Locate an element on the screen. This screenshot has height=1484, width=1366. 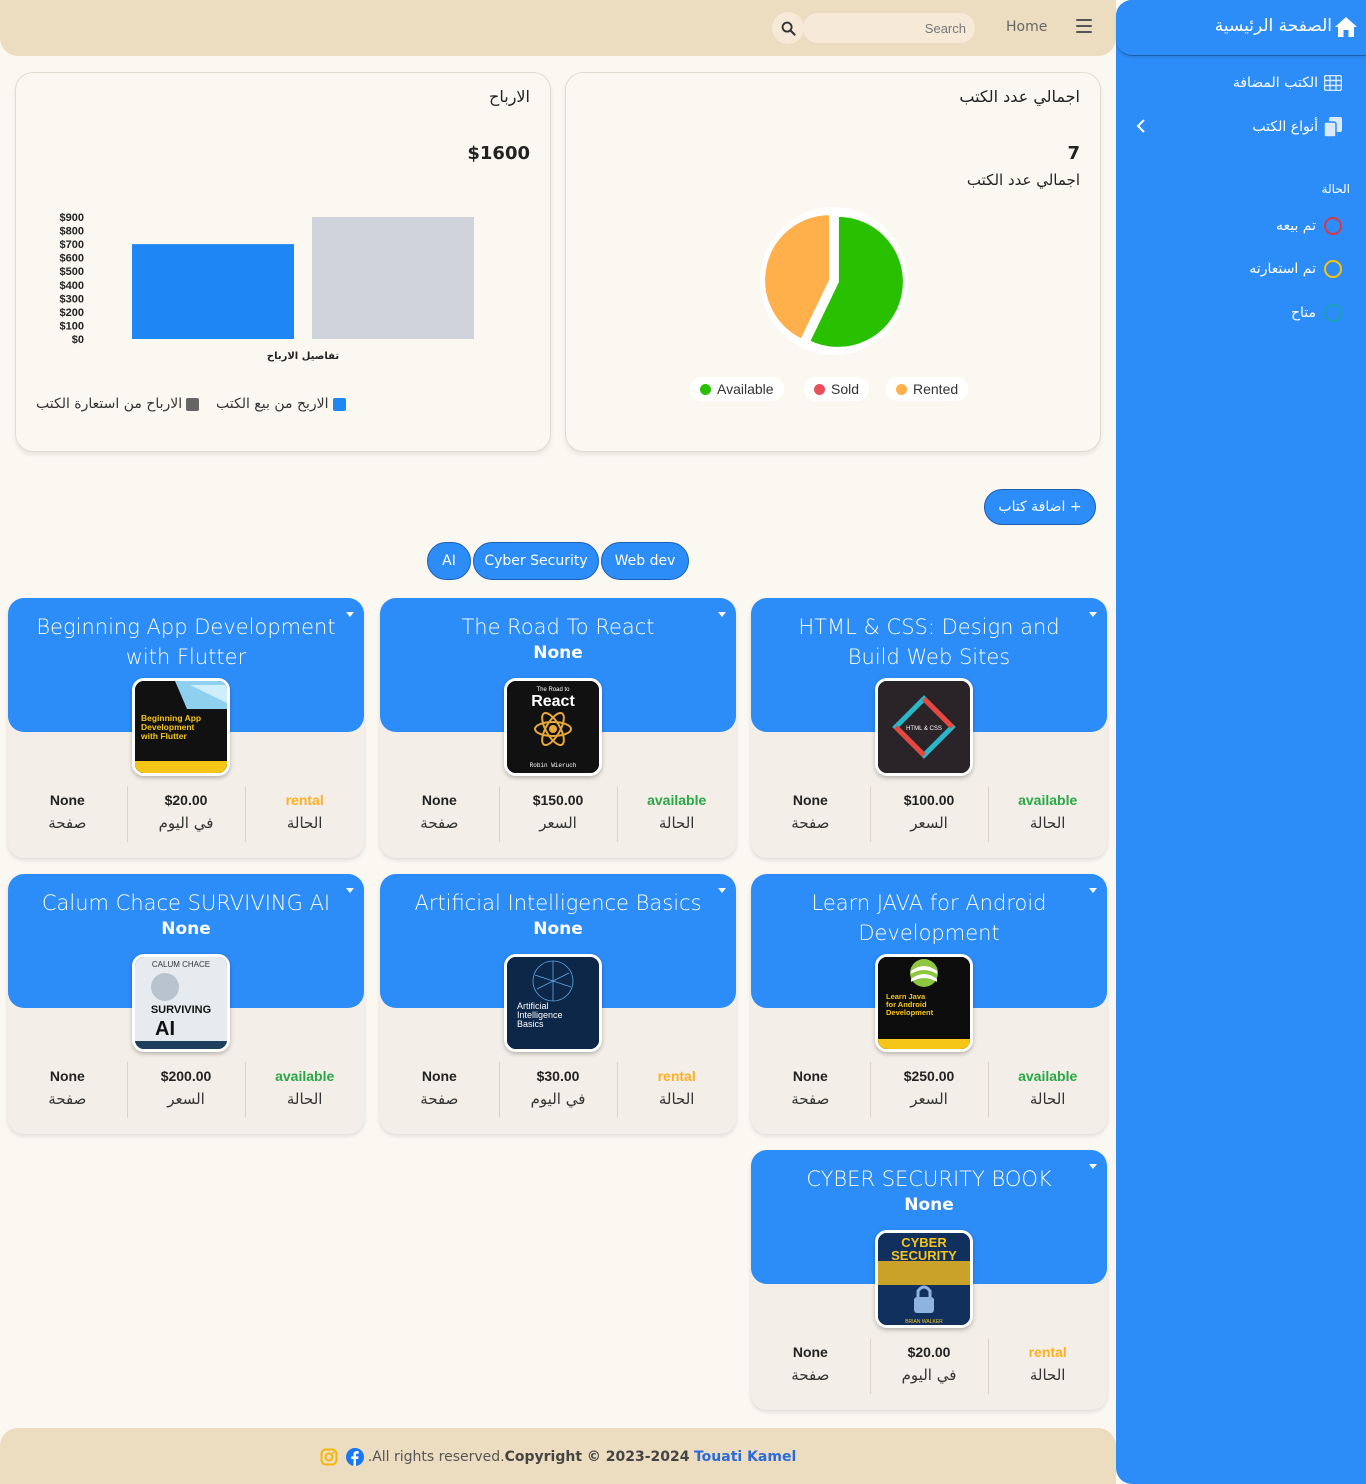
price-value: $30.00 is located at coordinates (558, 1076).